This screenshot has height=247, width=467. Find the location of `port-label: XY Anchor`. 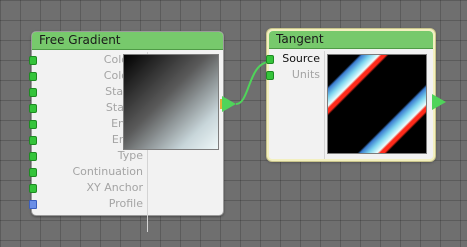

port-label: XY Anchor is located at coordinates (114, 187).